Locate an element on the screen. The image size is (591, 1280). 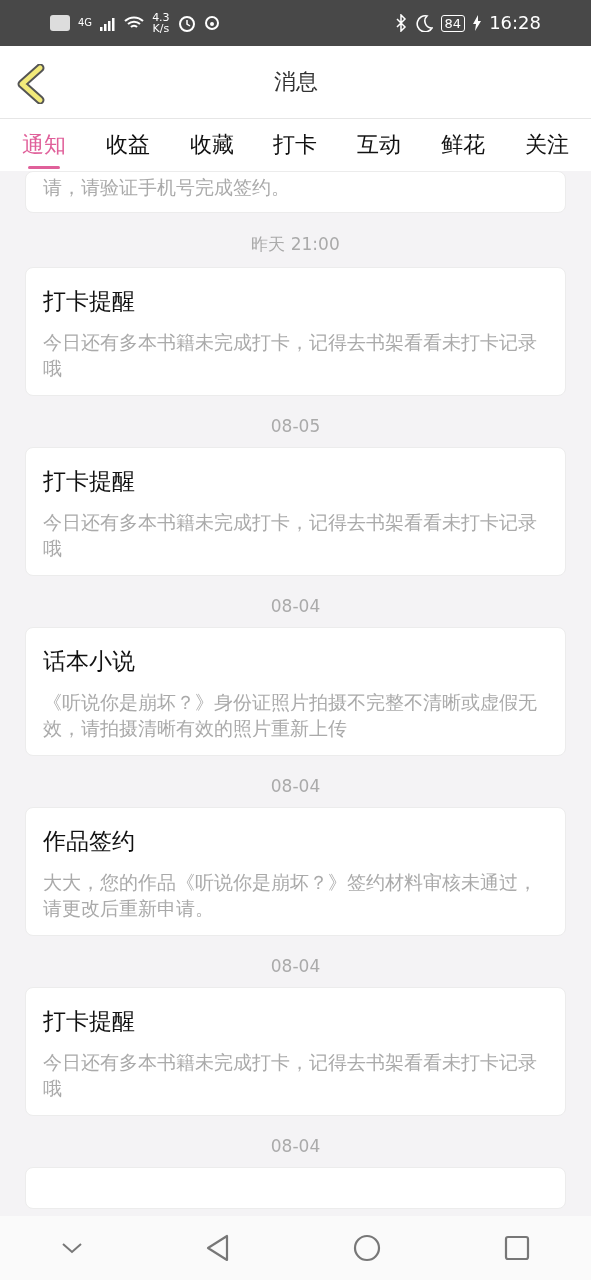
clock-time: 16:28 is located at coordinates (515, 23).